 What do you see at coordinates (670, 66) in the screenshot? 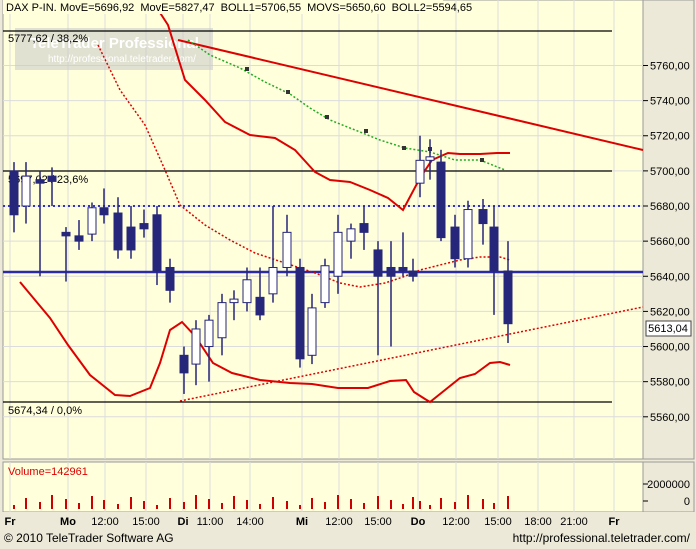
I see `y-tick-label: 5760,00` at bounding box center [670, 66].